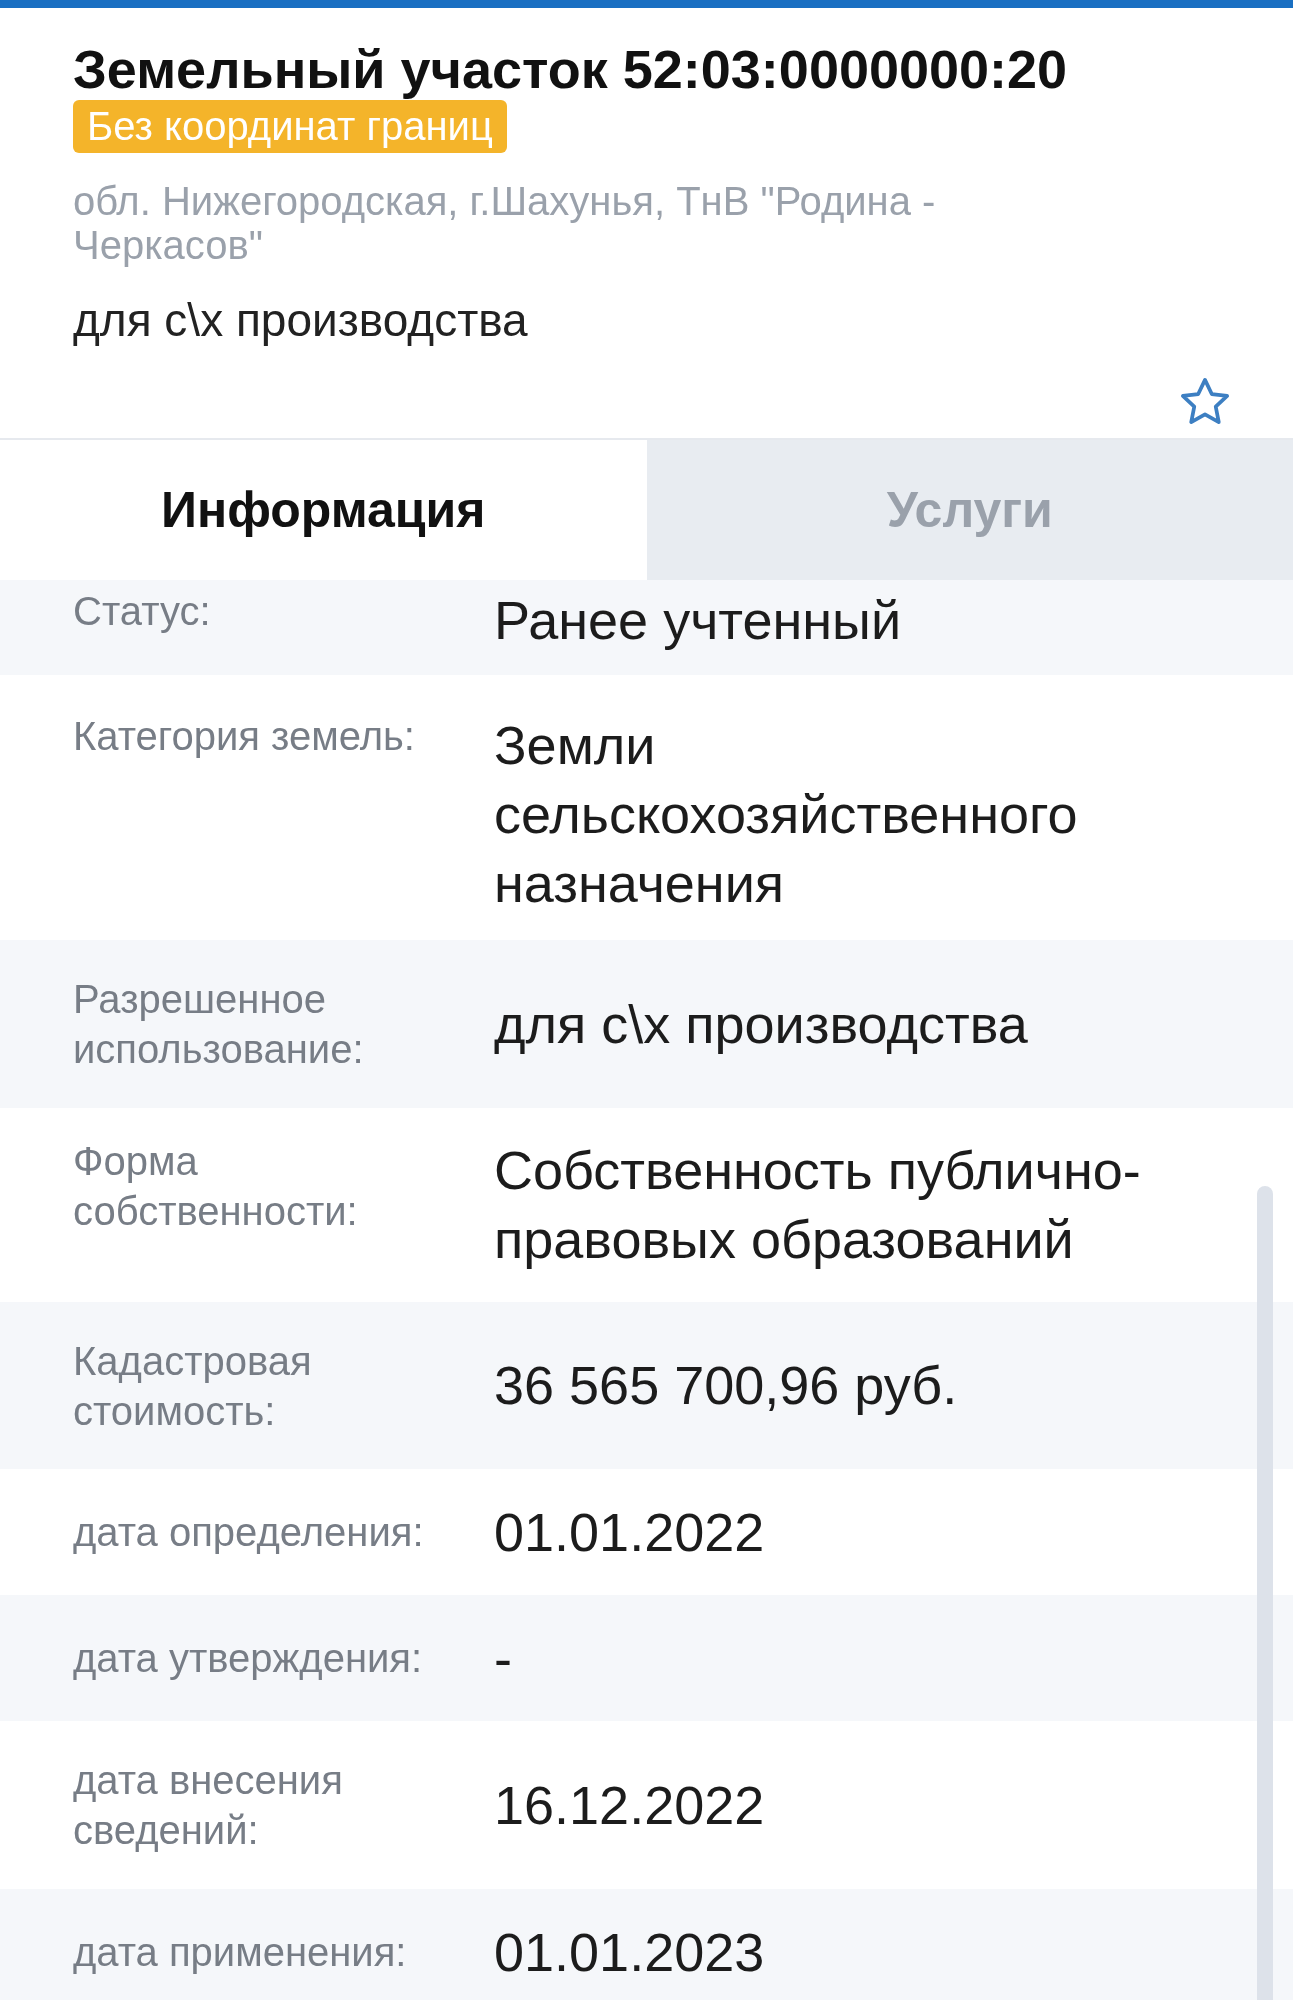 The image size is (1293, 2000). Describe the element at coordinates (244, 736) in the screenshot. I see `field-label: Категория земель:` at that location.